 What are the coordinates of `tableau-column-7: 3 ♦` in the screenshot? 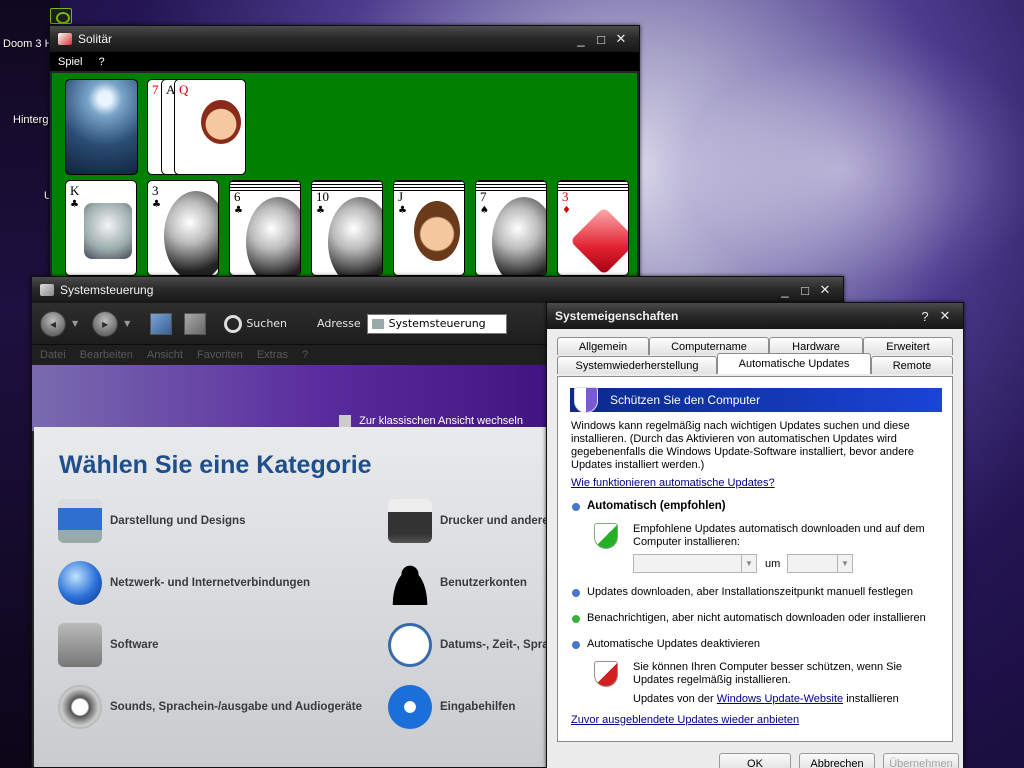 It's located at (593, 228).